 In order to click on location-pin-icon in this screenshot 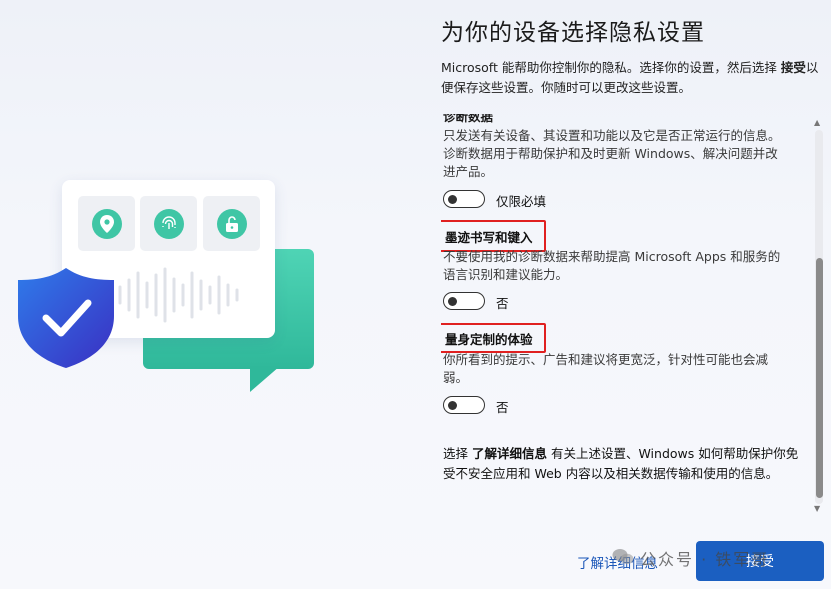, I will do `click(106, 223)`.